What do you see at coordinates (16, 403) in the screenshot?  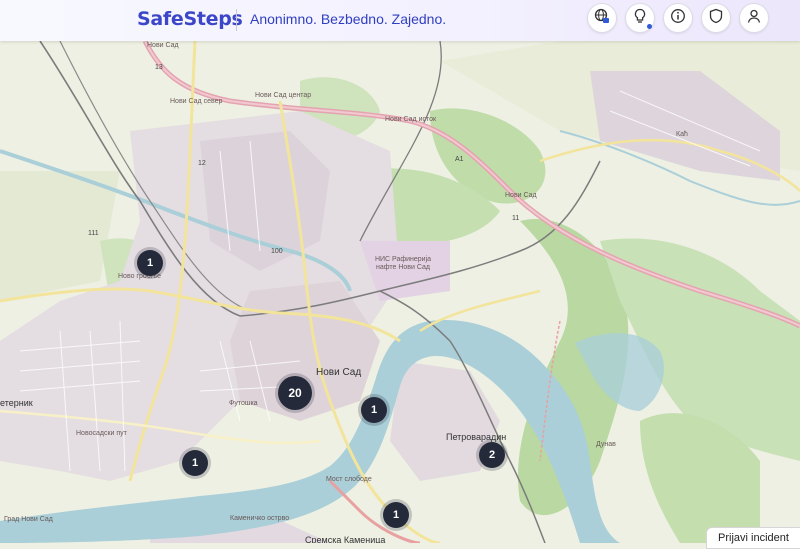 I see `map-label-veternik: етерник` at bounding box center [16, 403].